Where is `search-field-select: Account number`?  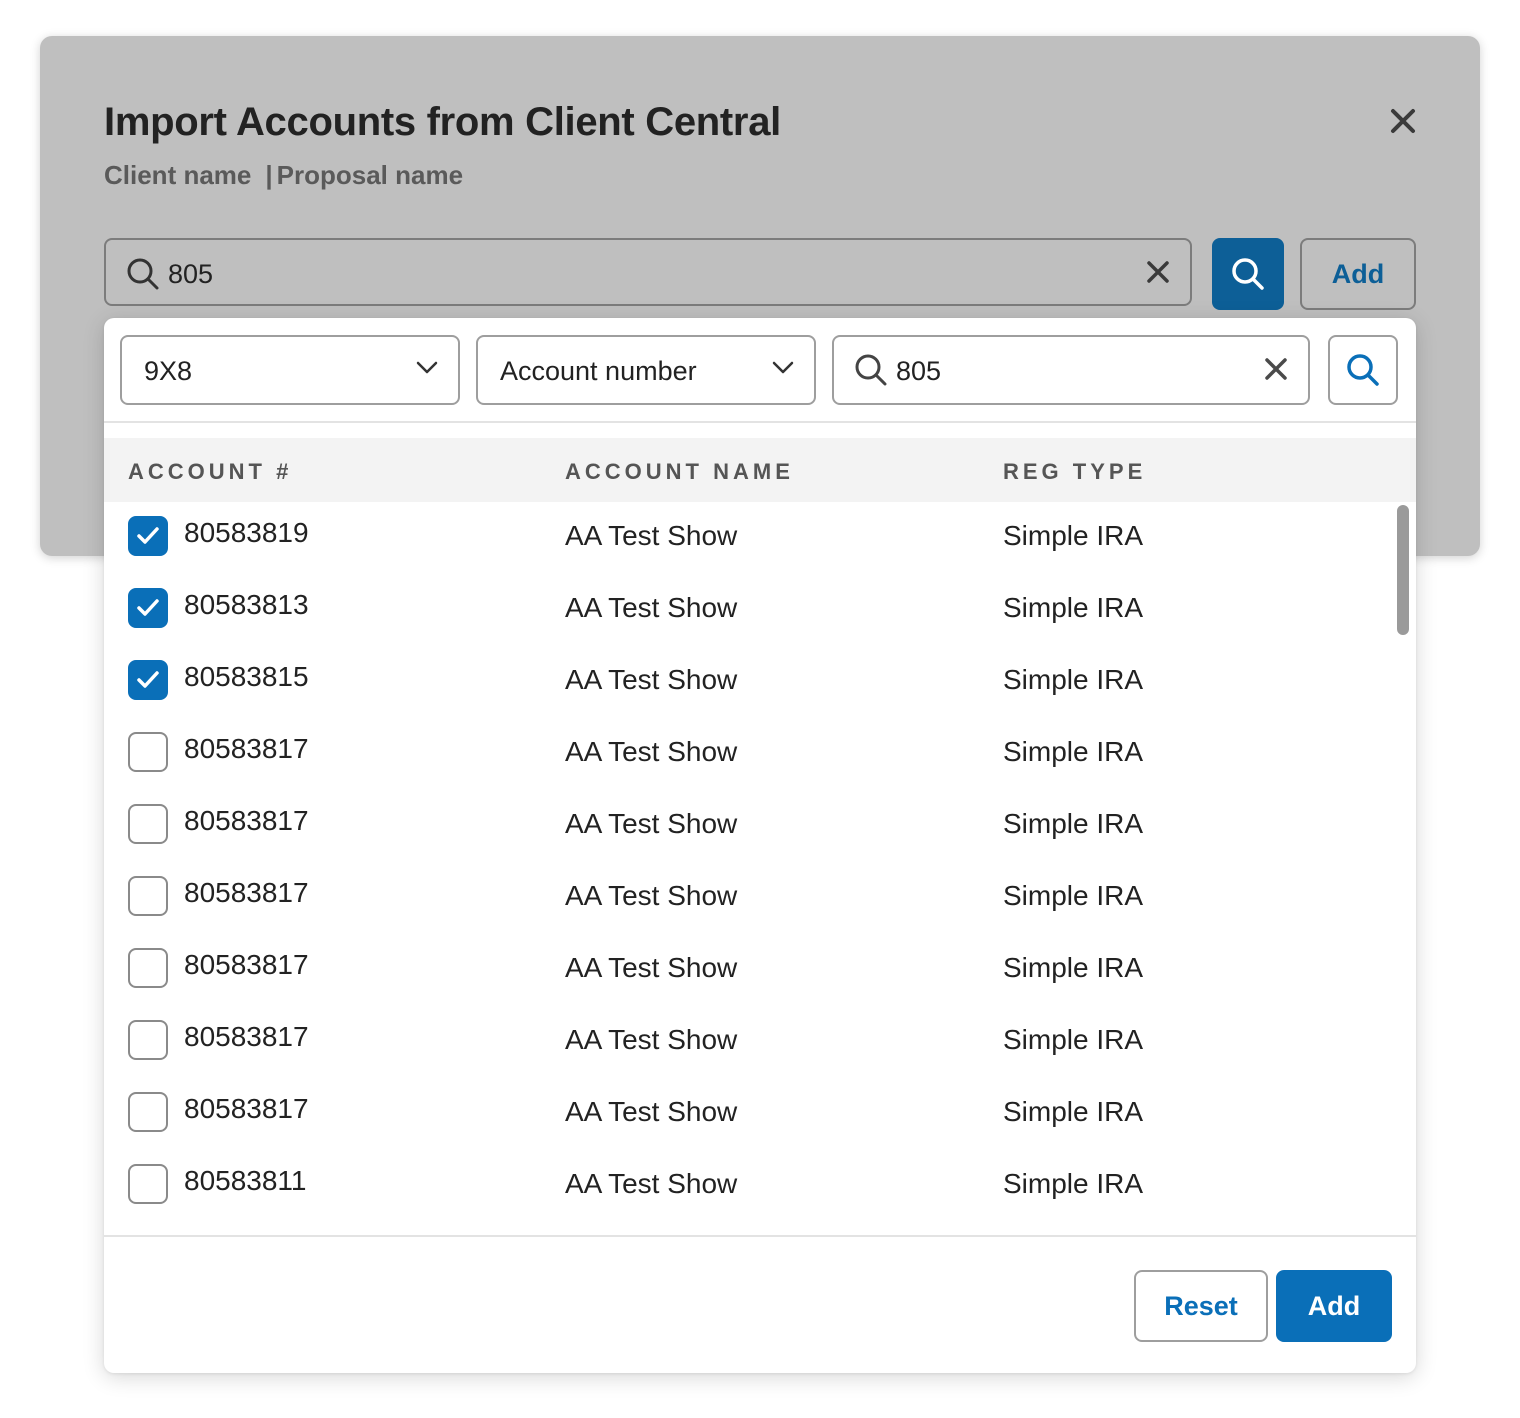
search-field-select: Account number is located at coordinates (646, 370).